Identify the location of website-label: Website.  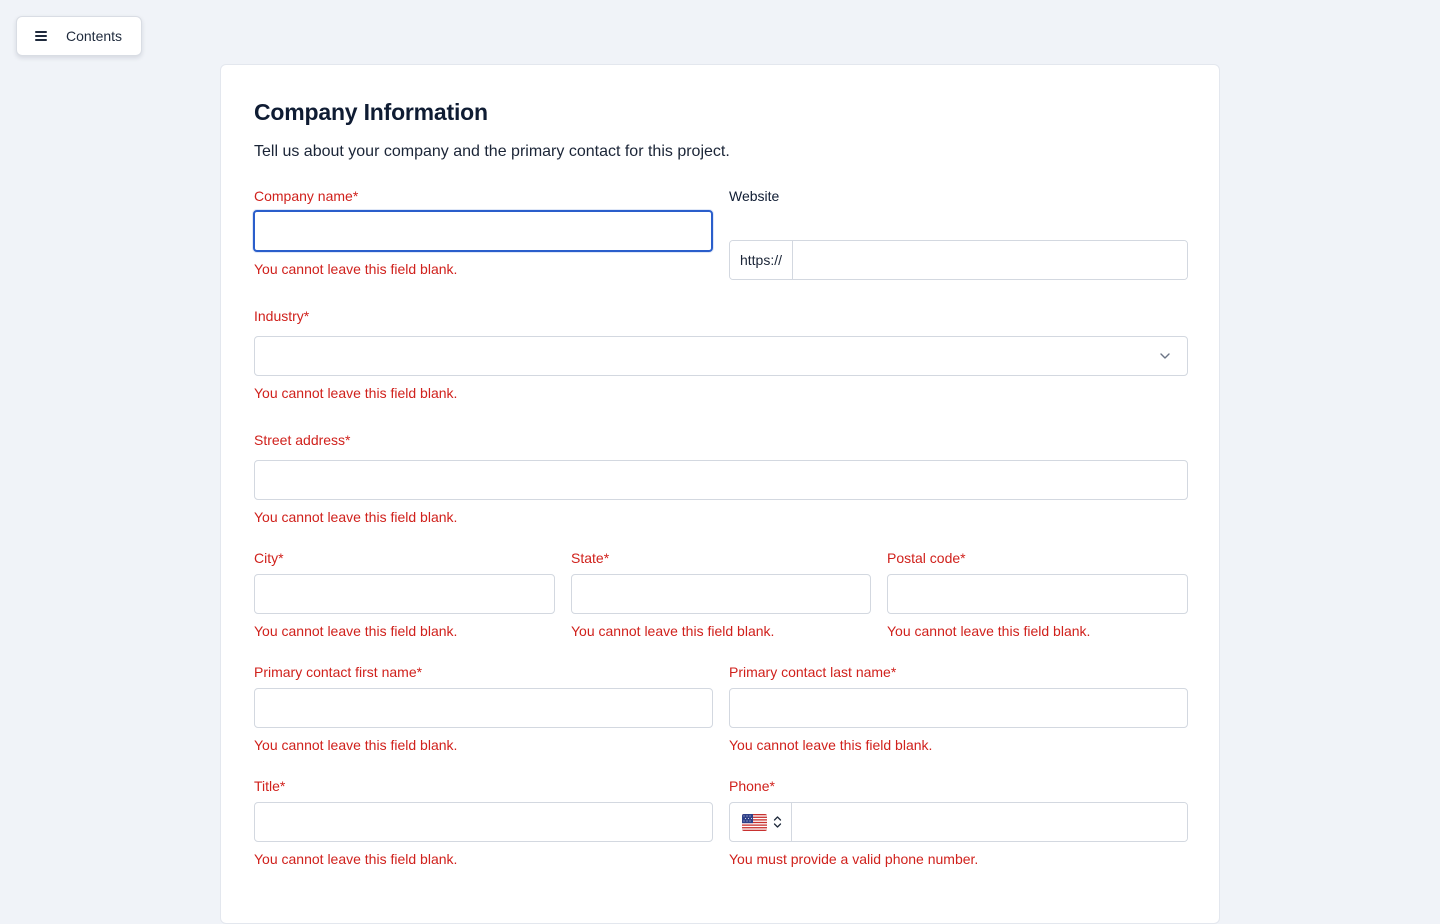
(754, 196).